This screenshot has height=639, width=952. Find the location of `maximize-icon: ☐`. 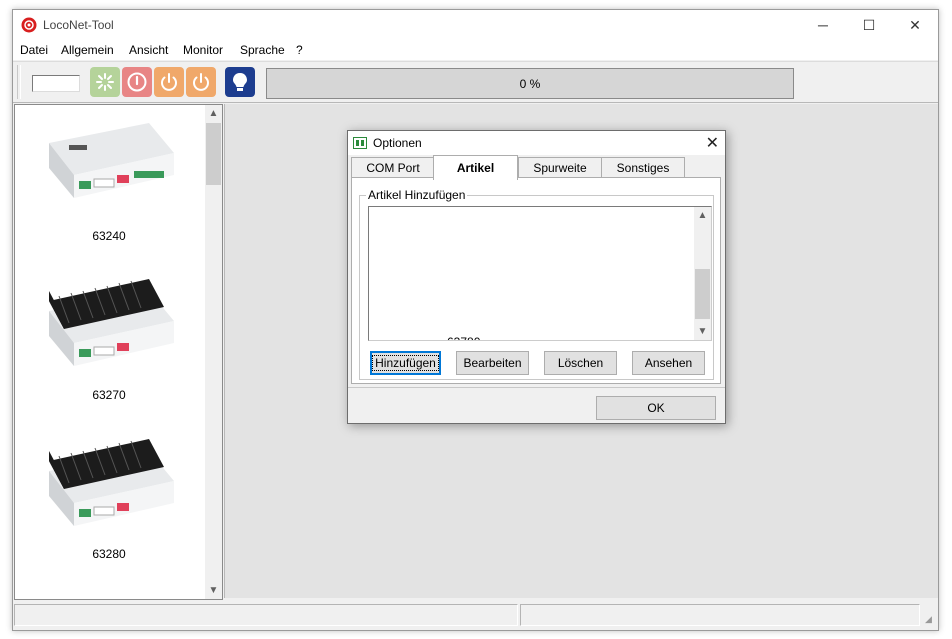

maximize-icon: ☐ is located at coordinates (869, 24).